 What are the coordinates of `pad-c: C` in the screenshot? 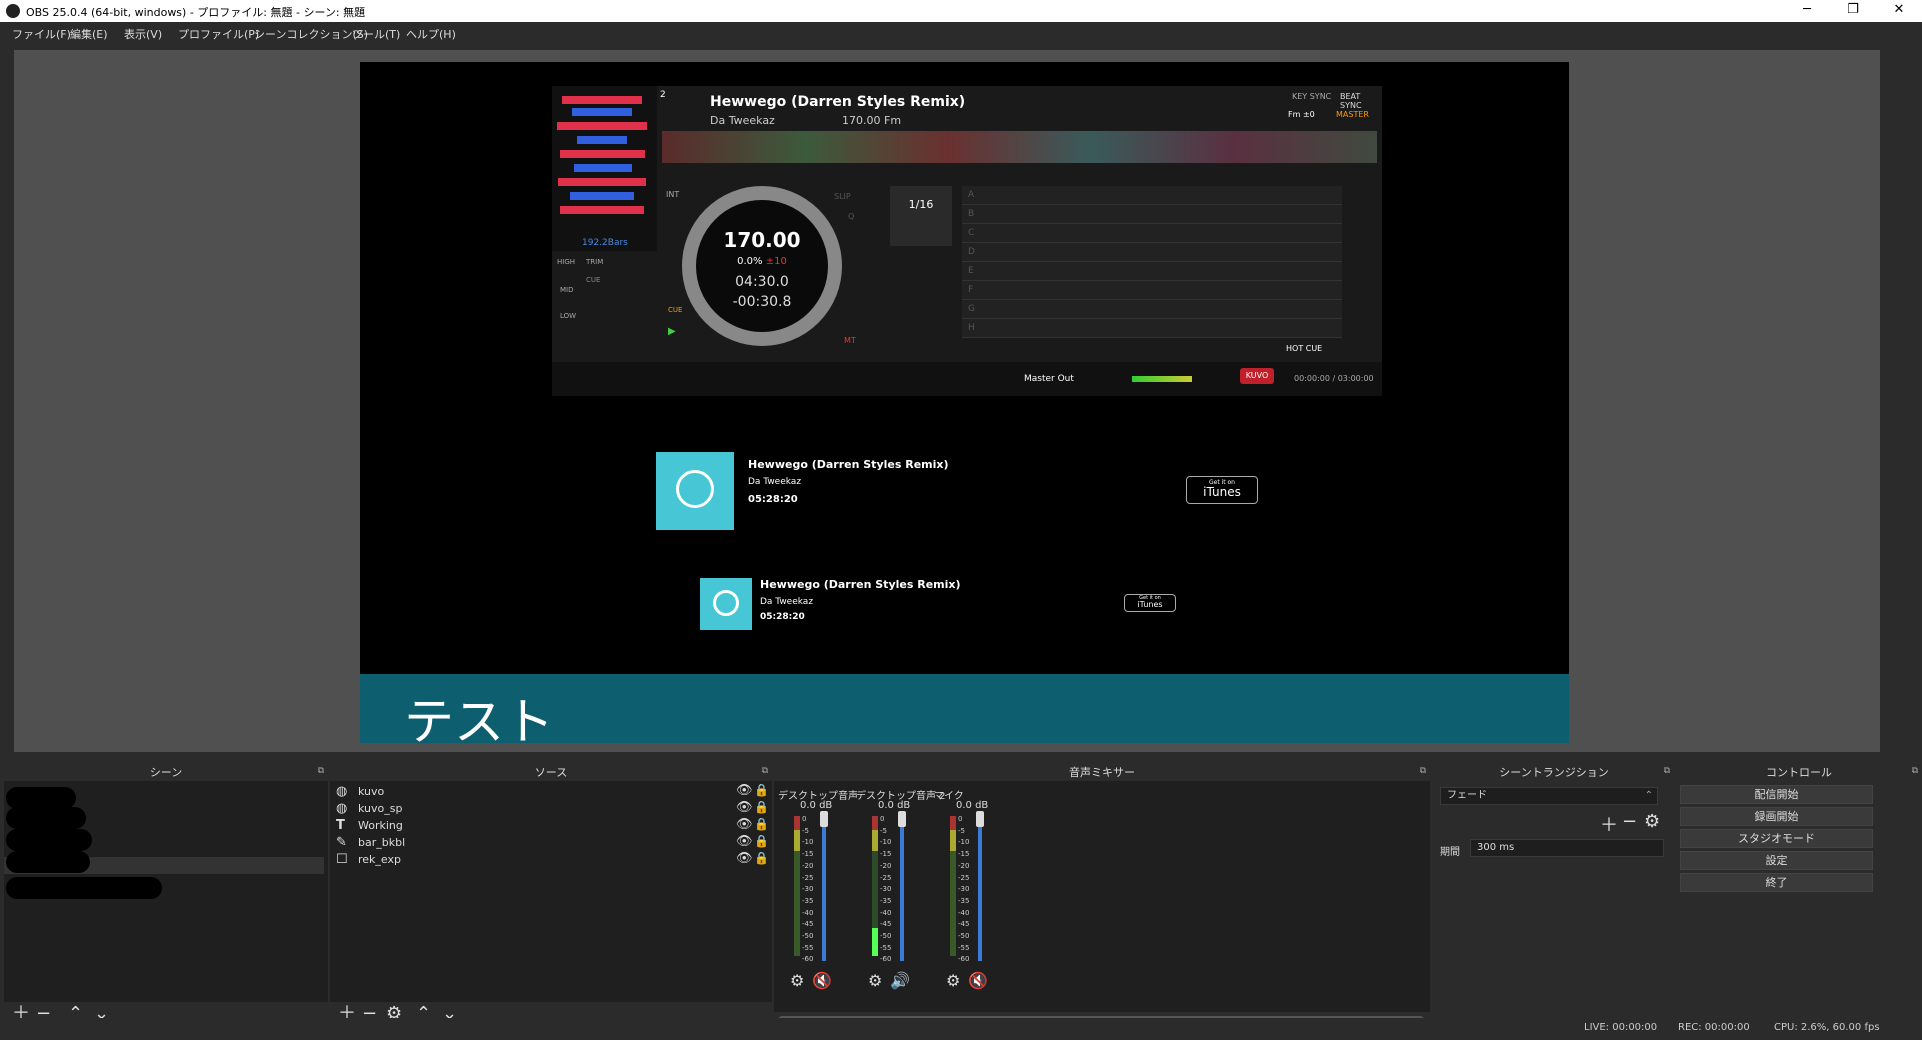 It's located at (1152, 233).